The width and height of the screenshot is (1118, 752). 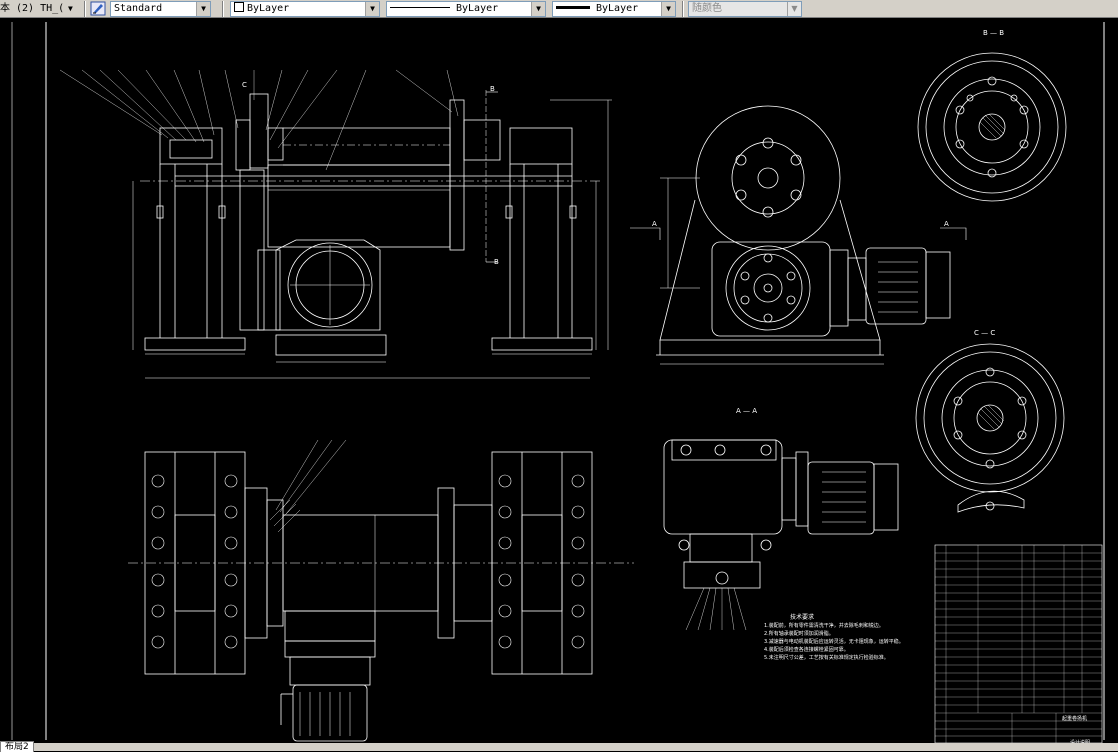 I want to click on tech-note: 4.装配后须检查各连接螺栓紧固可靠。, so click(x=806, y=650).